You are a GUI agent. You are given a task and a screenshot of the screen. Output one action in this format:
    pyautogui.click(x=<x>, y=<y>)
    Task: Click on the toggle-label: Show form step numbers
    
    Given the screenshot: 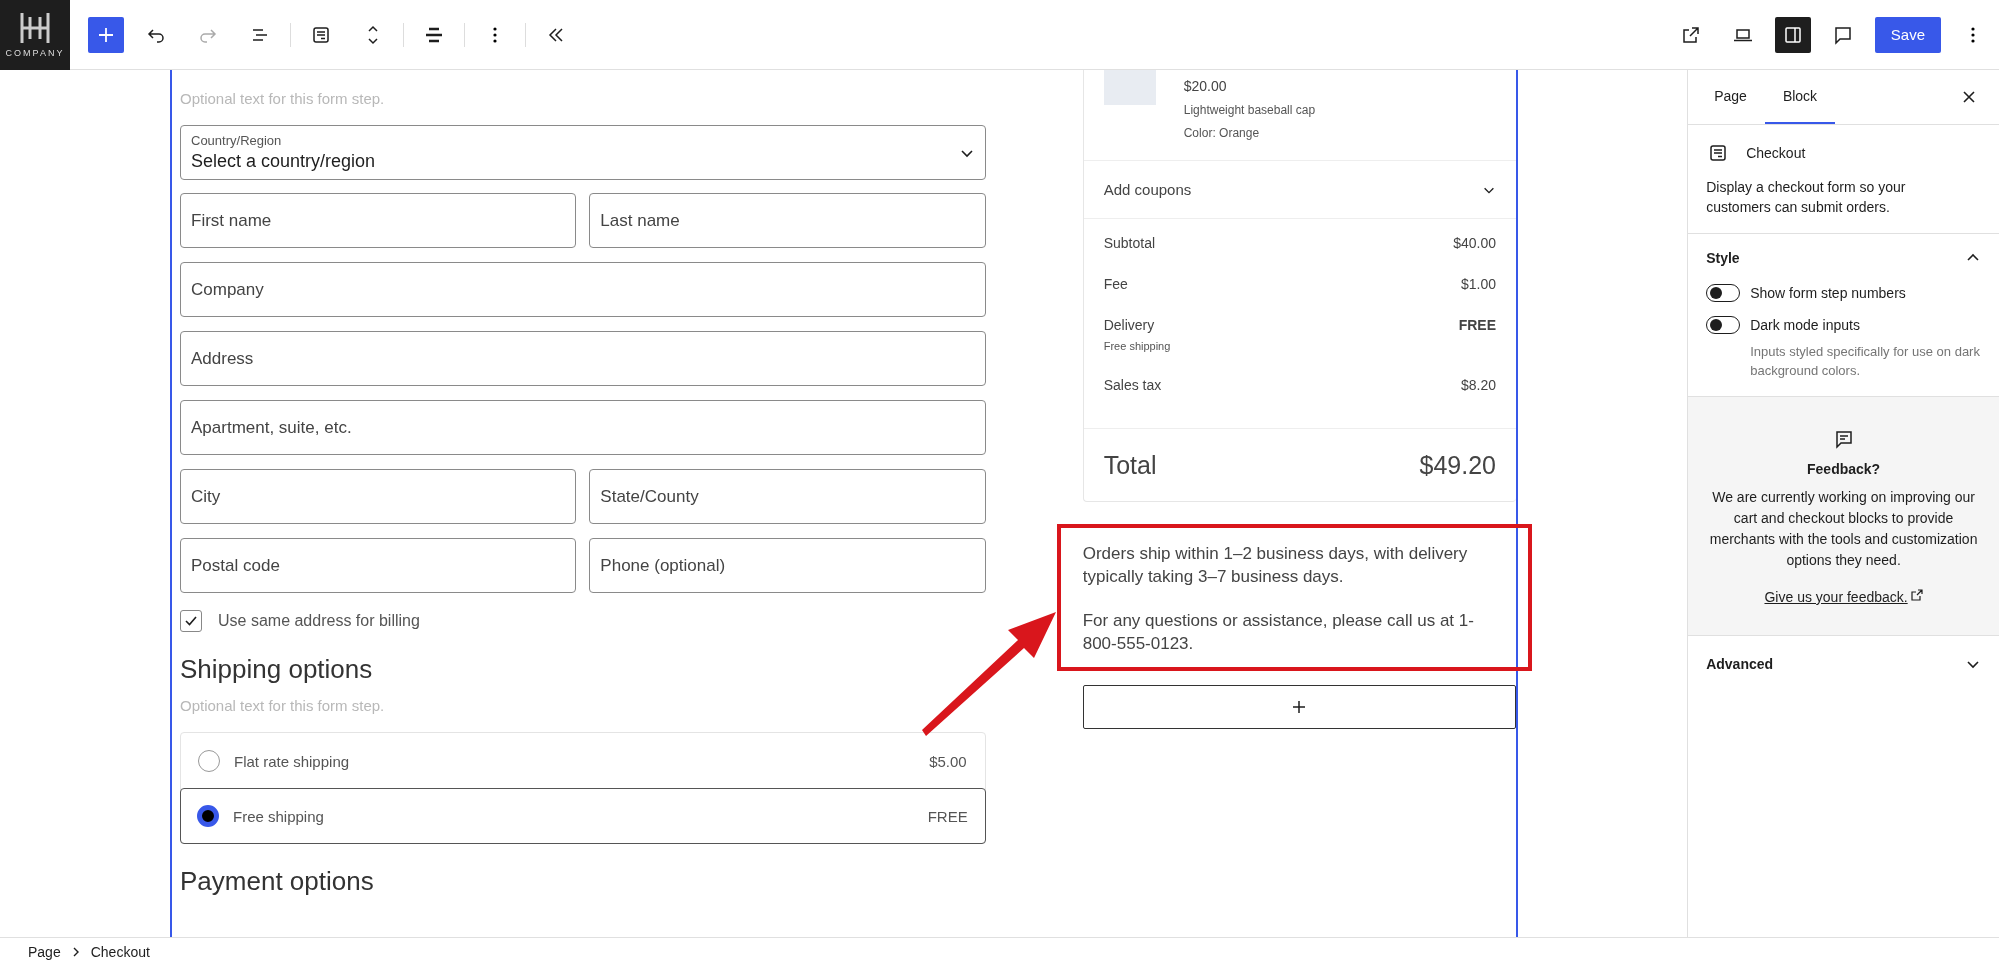 What is the action you would take?
    pyautogui.click(x=1828, y=293)
    